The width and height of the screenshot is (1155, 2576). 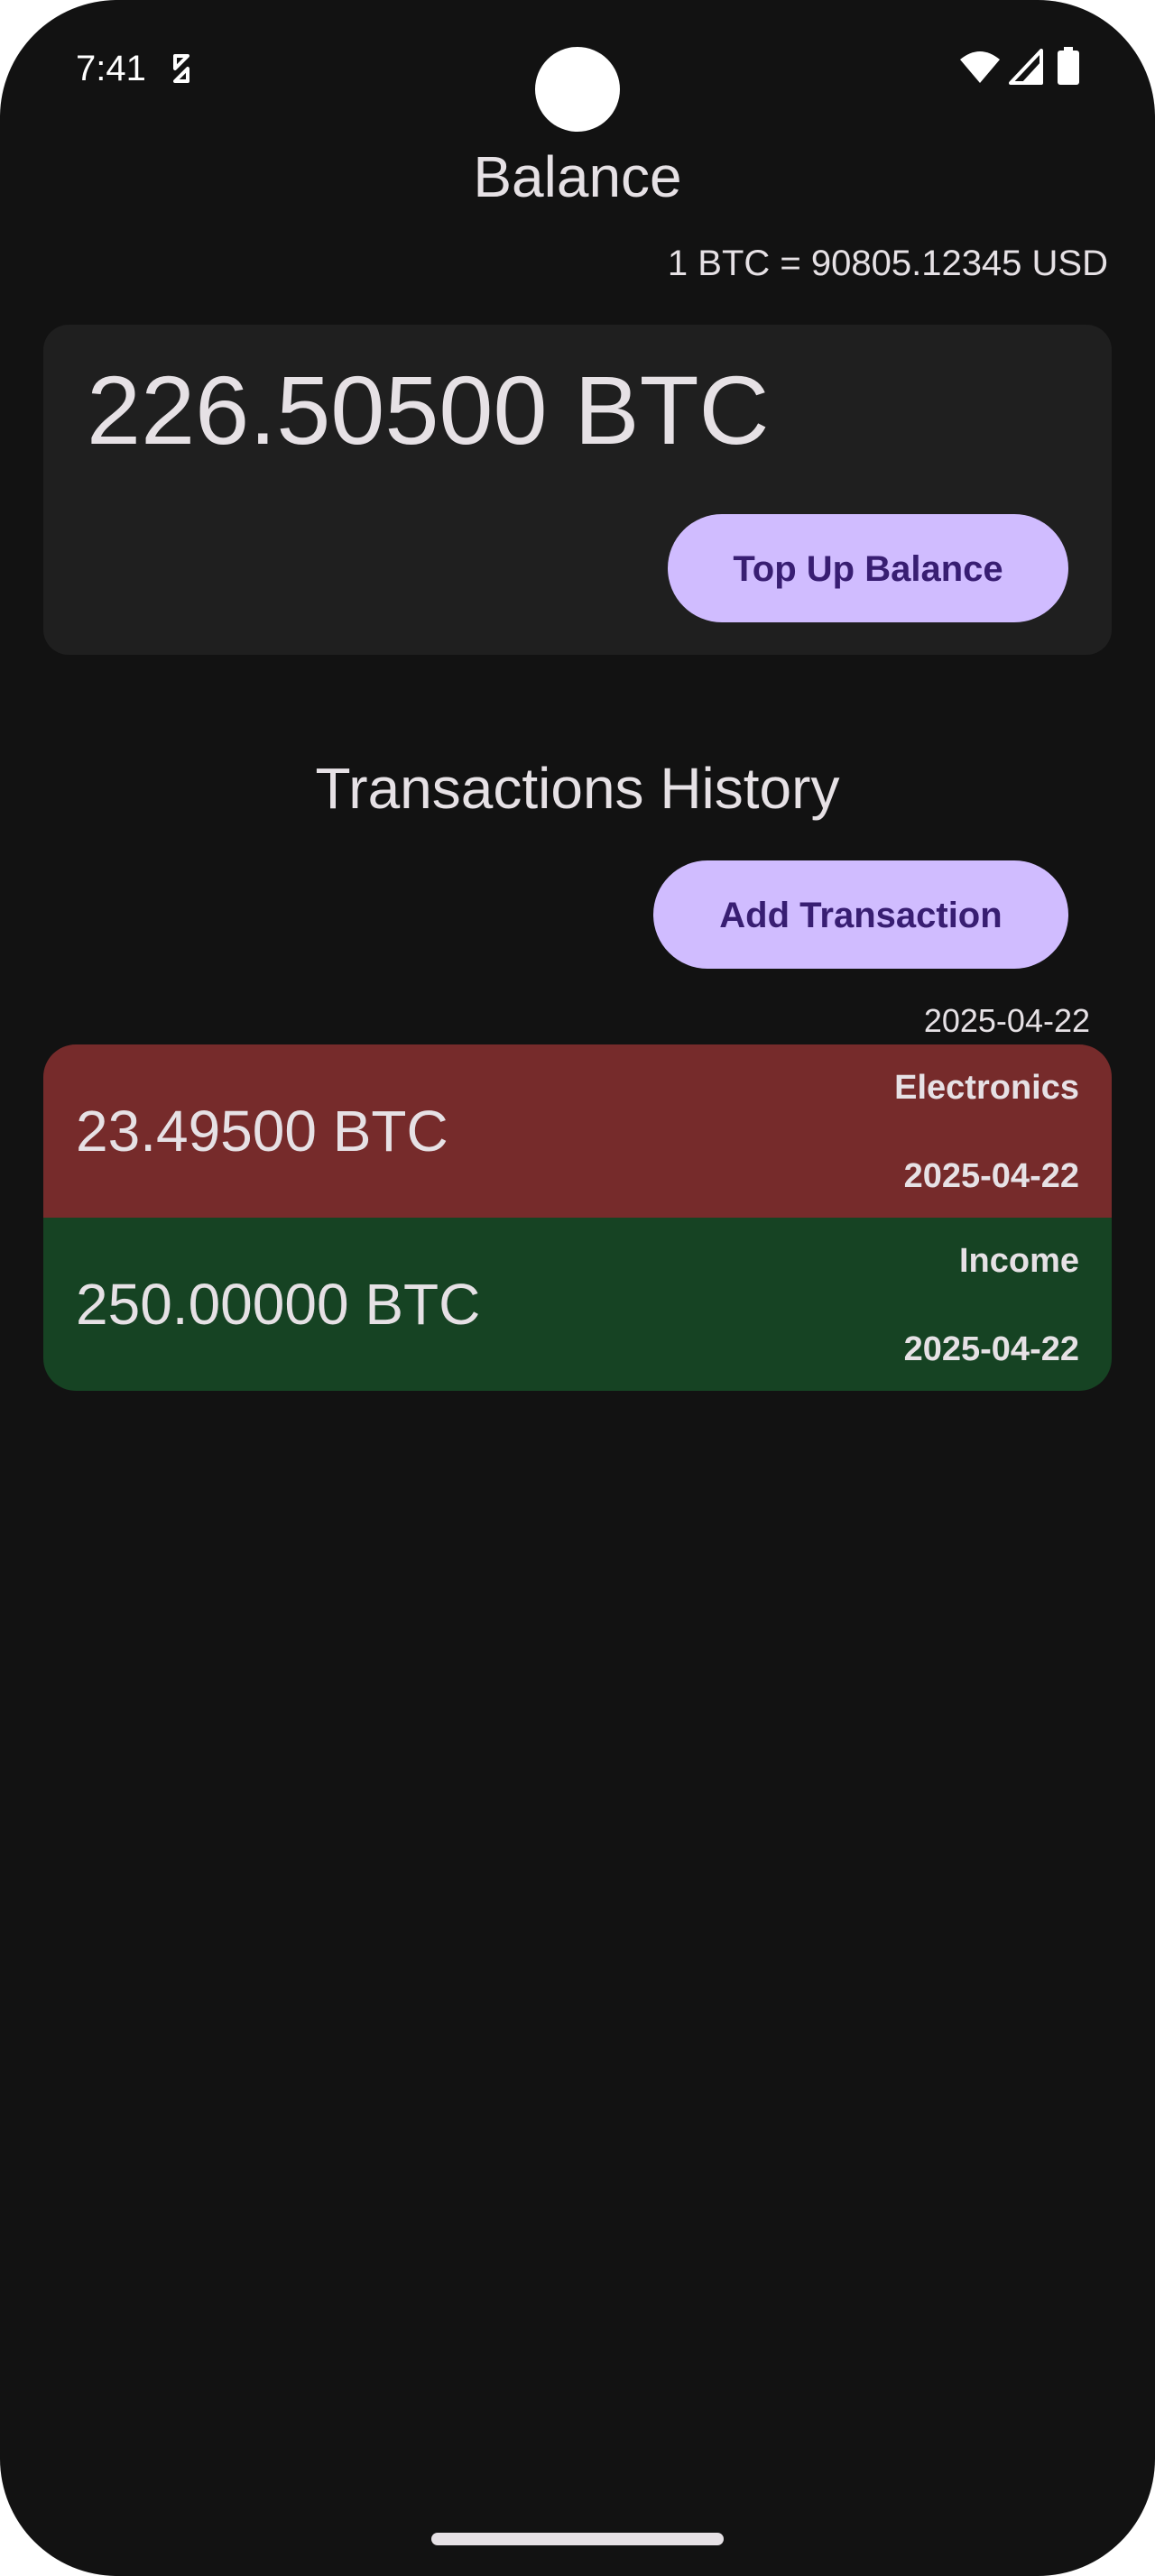 What do you see at coordinates (428, 410) in the screenshot?
I see `balance-amount: 226.50500 BTC` at bounding box center [428, 410].